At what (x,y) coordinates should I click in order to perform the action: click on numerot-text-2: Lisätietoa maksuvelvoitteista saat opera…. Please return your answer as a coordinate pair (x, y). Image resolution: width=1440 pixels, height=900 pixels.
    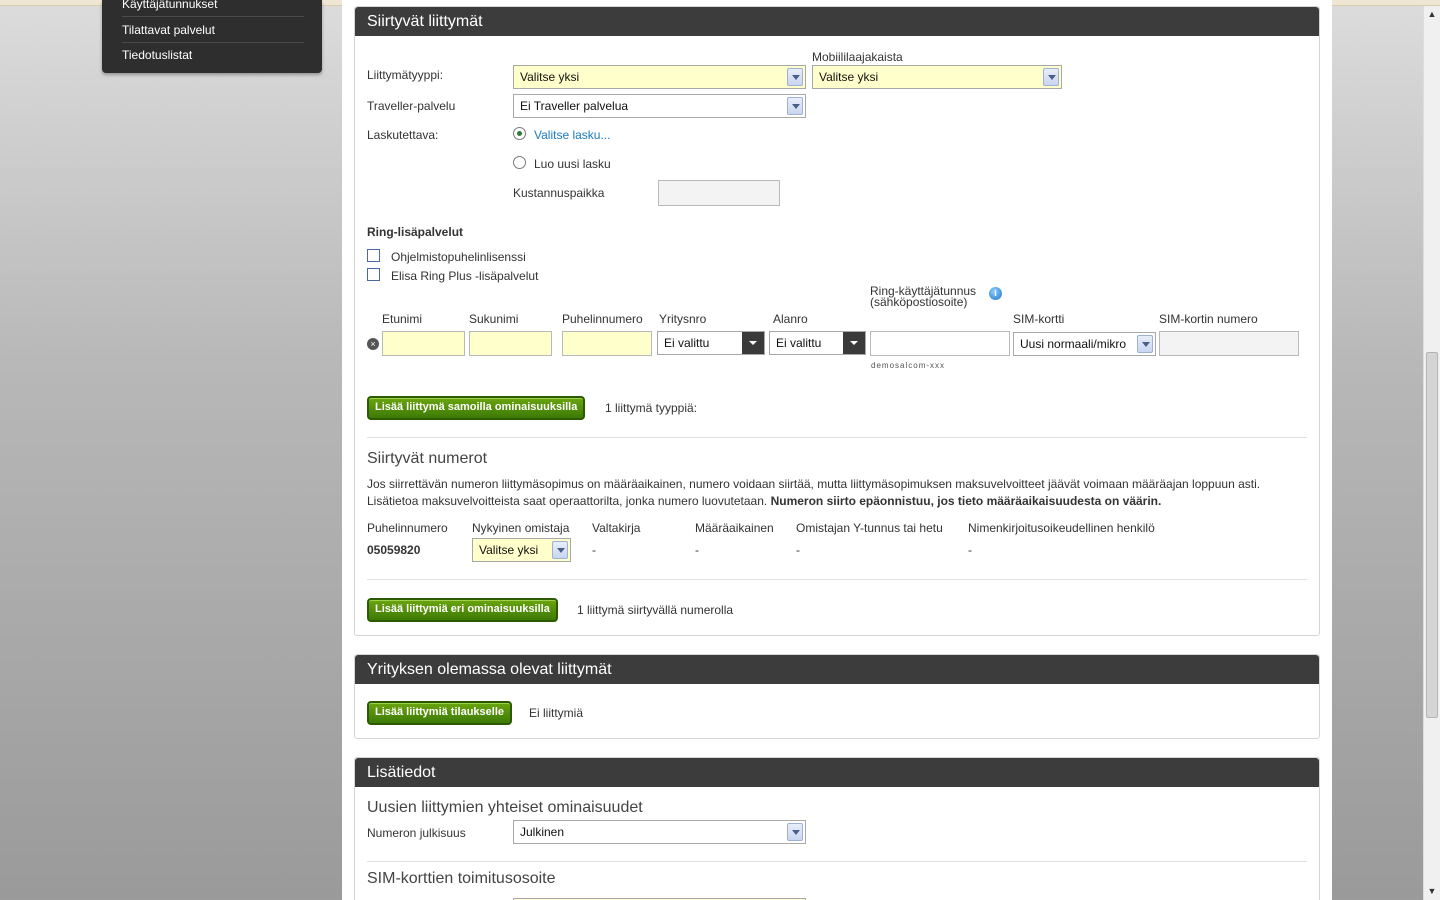
    Looking at the image, I should click on (764, 501).